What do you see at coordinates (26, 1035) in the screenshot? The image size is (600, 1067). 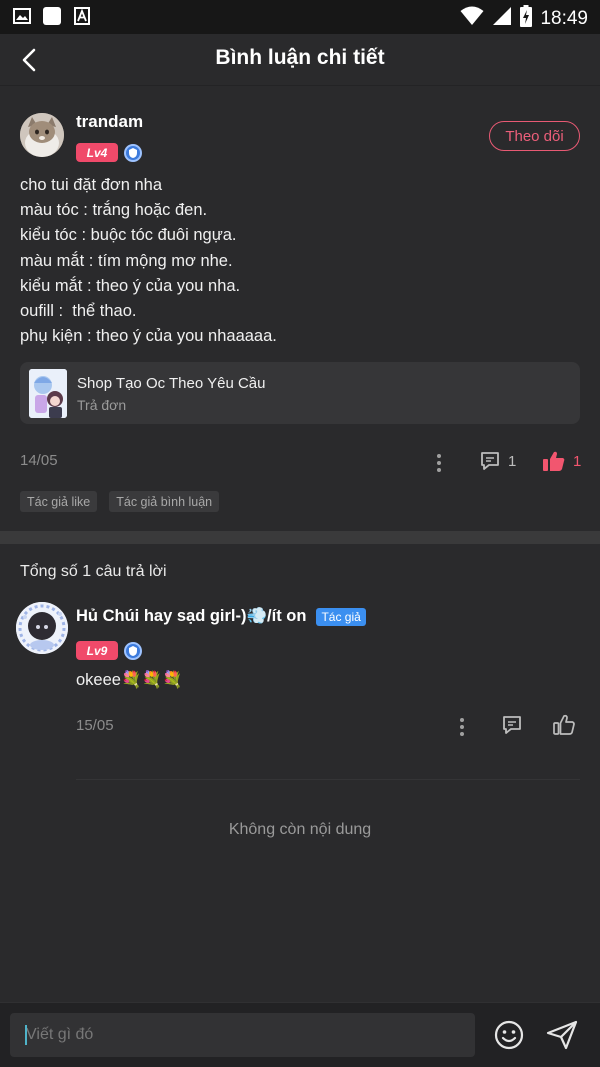 I see `text-caret` at bounding box center [26, 1035].